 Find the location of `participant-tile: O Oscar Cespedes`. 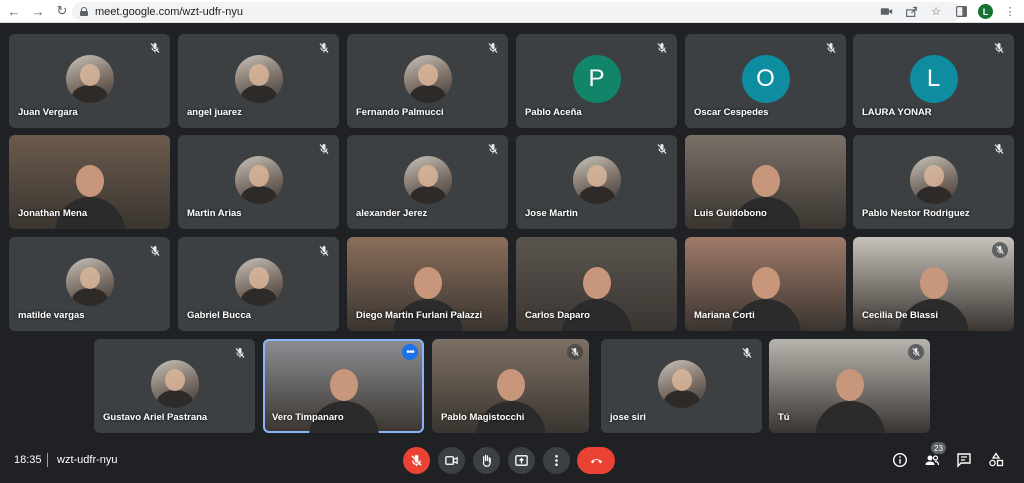

participant-tile: O Oscar Cespedes is located at coordinates (765, 81).